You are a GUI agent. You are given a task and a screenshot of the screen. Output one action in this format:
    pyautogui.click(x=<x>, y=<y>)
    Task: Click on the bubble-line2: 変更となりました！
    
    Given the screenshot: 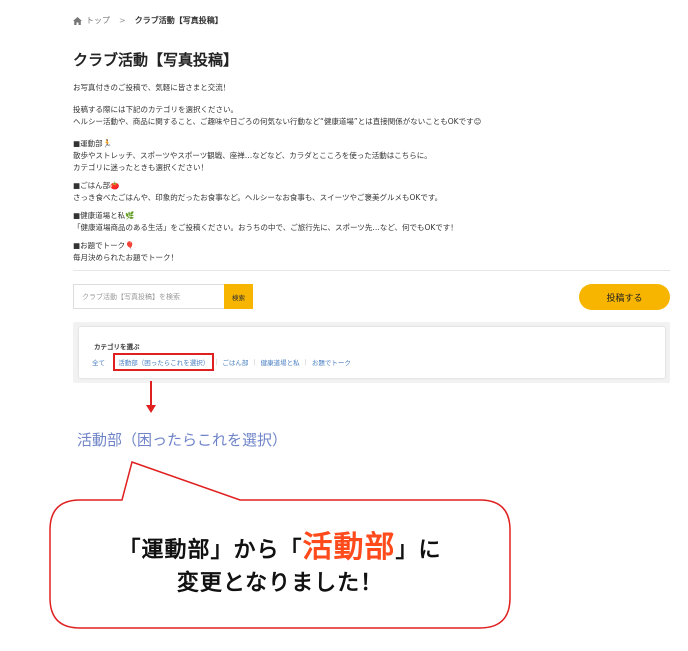 What is the action you would take?
    pyautogui.click(x=280, y=583)
    